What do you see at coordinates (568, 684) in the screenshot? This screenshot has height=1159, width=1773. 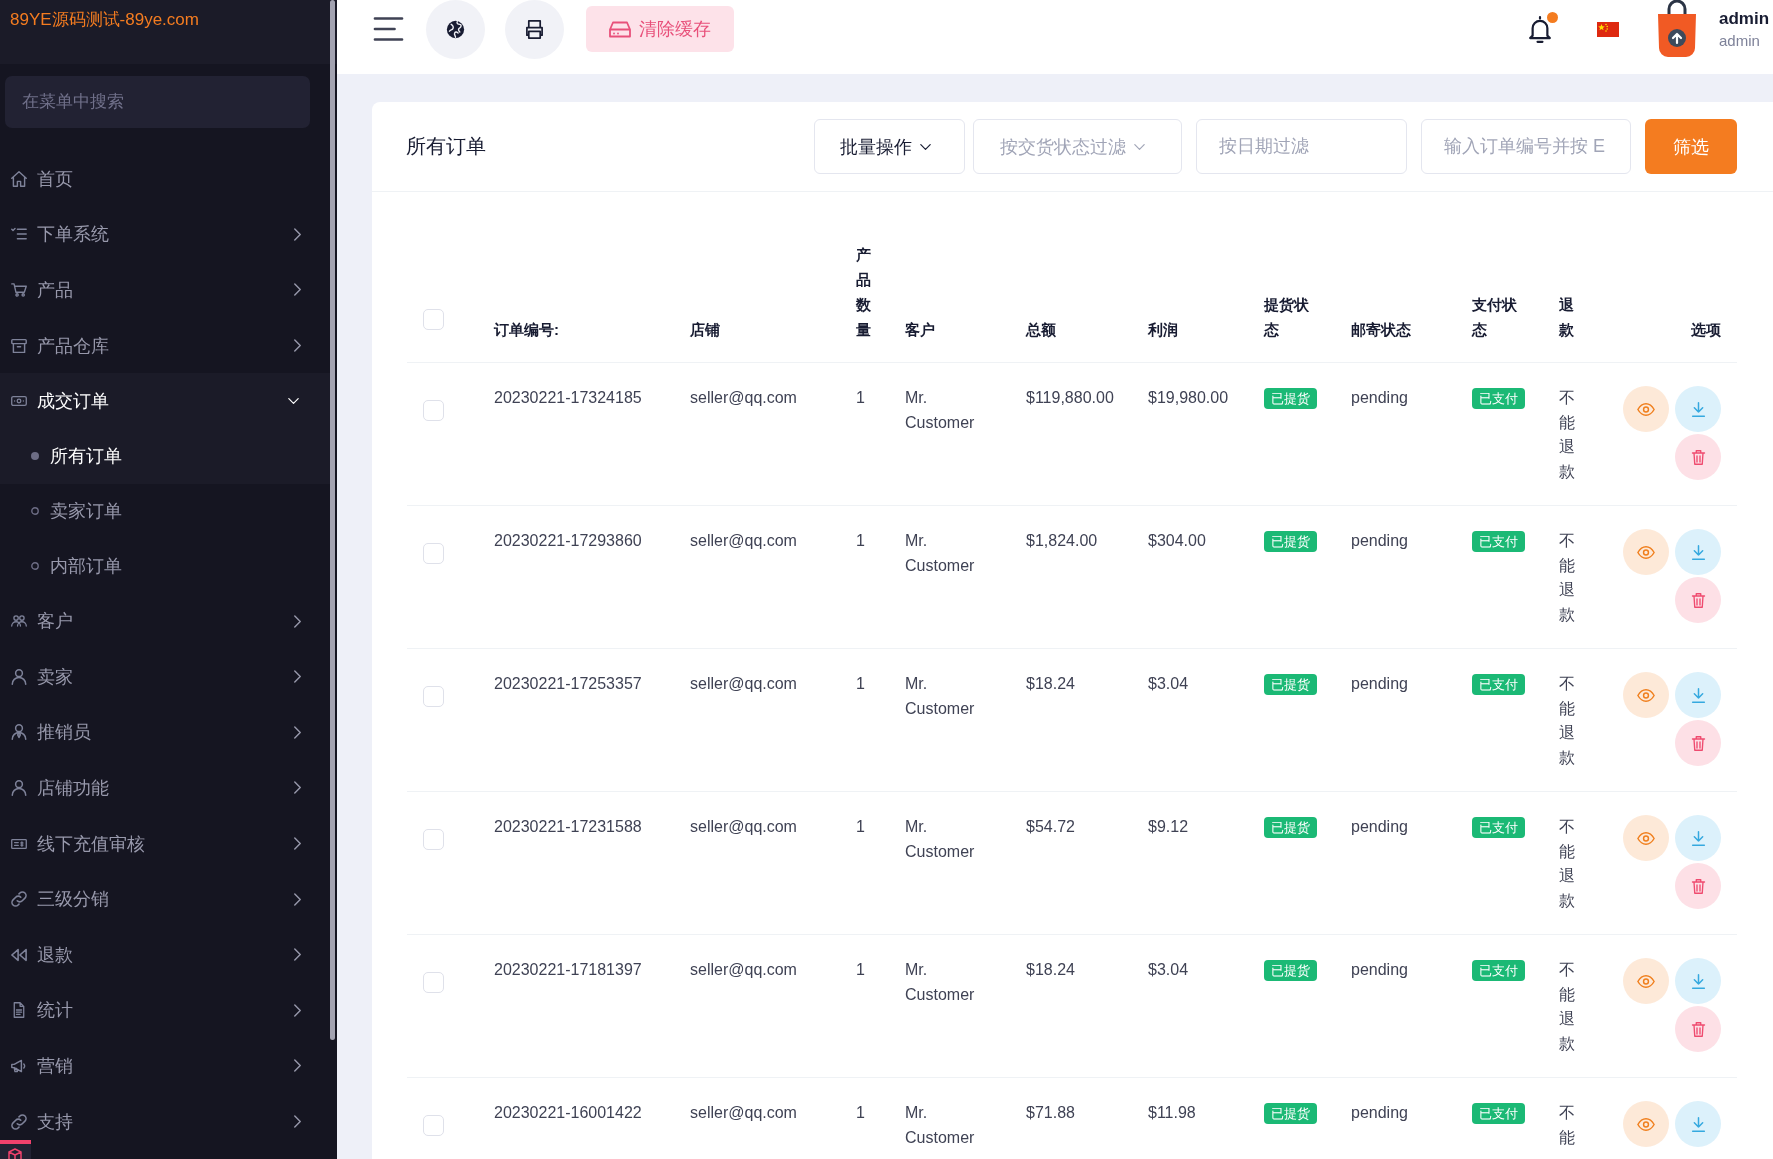 I see `order-number: 20230221-17253357` at bounding box center [568, 684].